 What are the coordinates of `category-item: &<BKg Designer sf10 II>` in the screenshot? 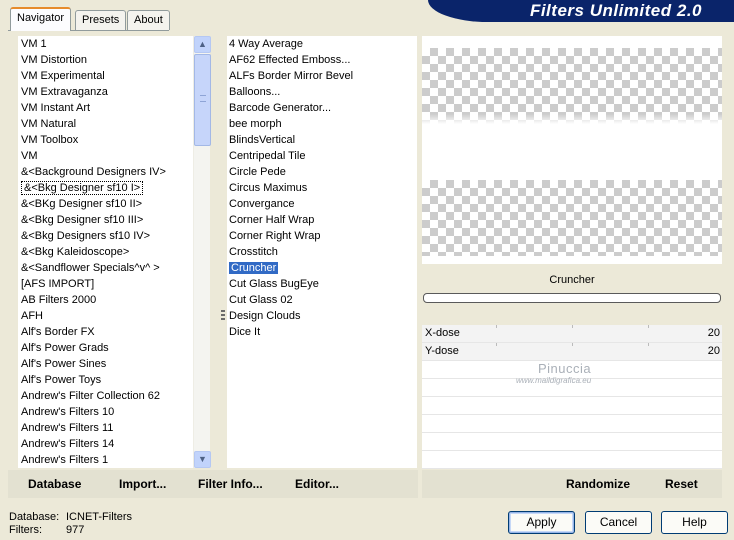 It's located at (105, 204).